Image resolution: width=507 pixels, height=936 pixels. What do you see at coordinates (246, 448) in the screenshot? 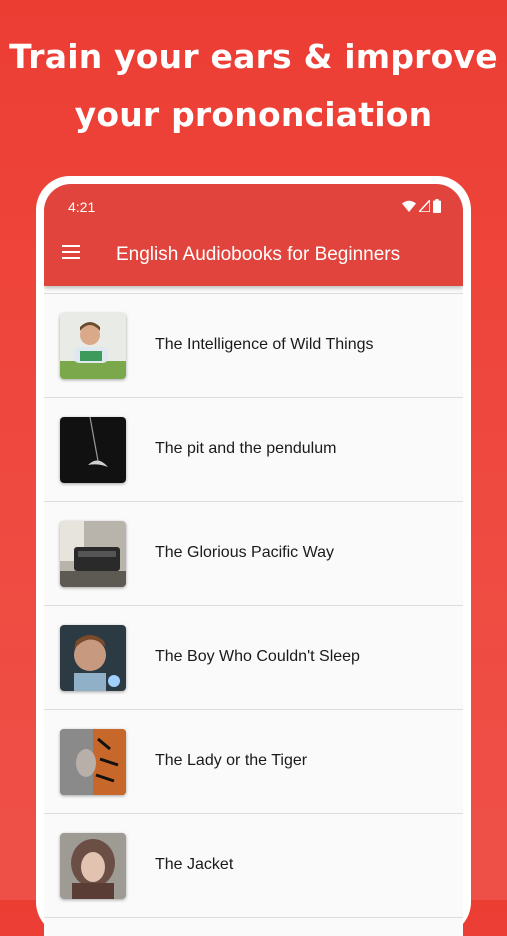
I see `book-title: The pit and the pendulum` at bounding box center [246, 448].